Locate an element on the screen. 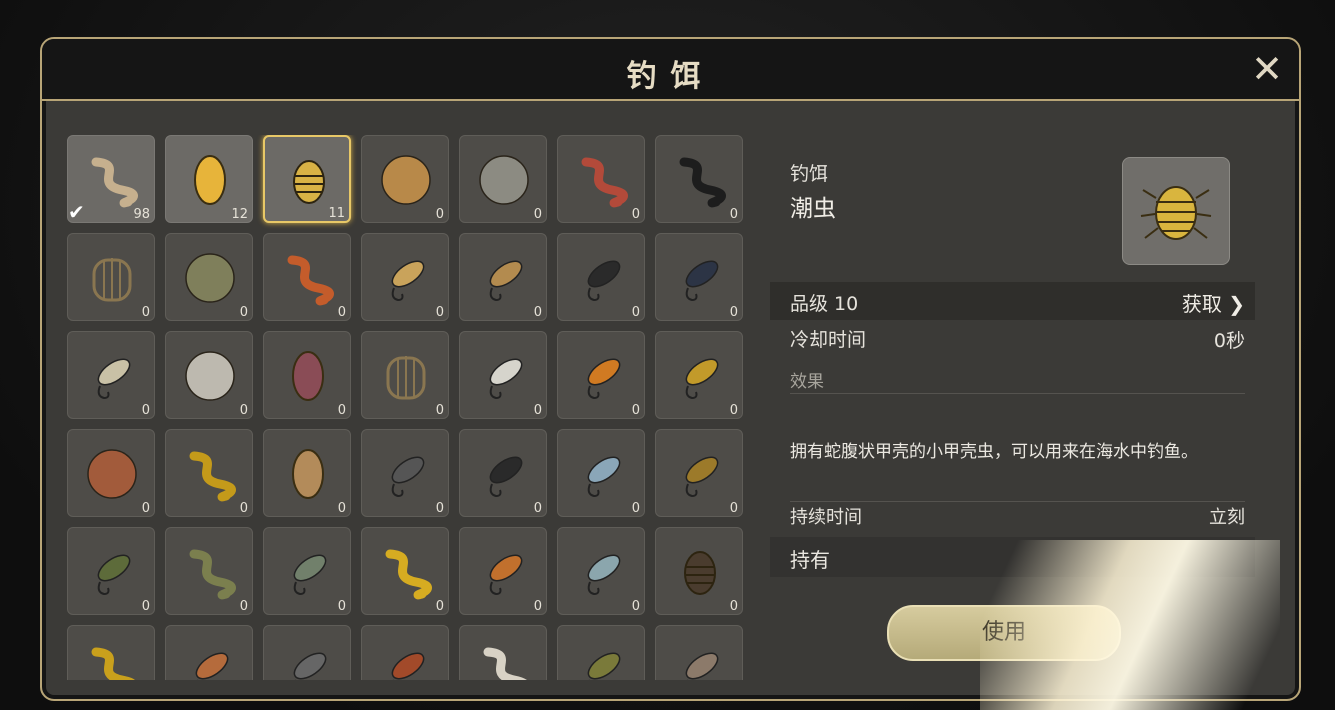 The image size is (1335, 710). green-ball-icon is located at coordinates (210, 278).